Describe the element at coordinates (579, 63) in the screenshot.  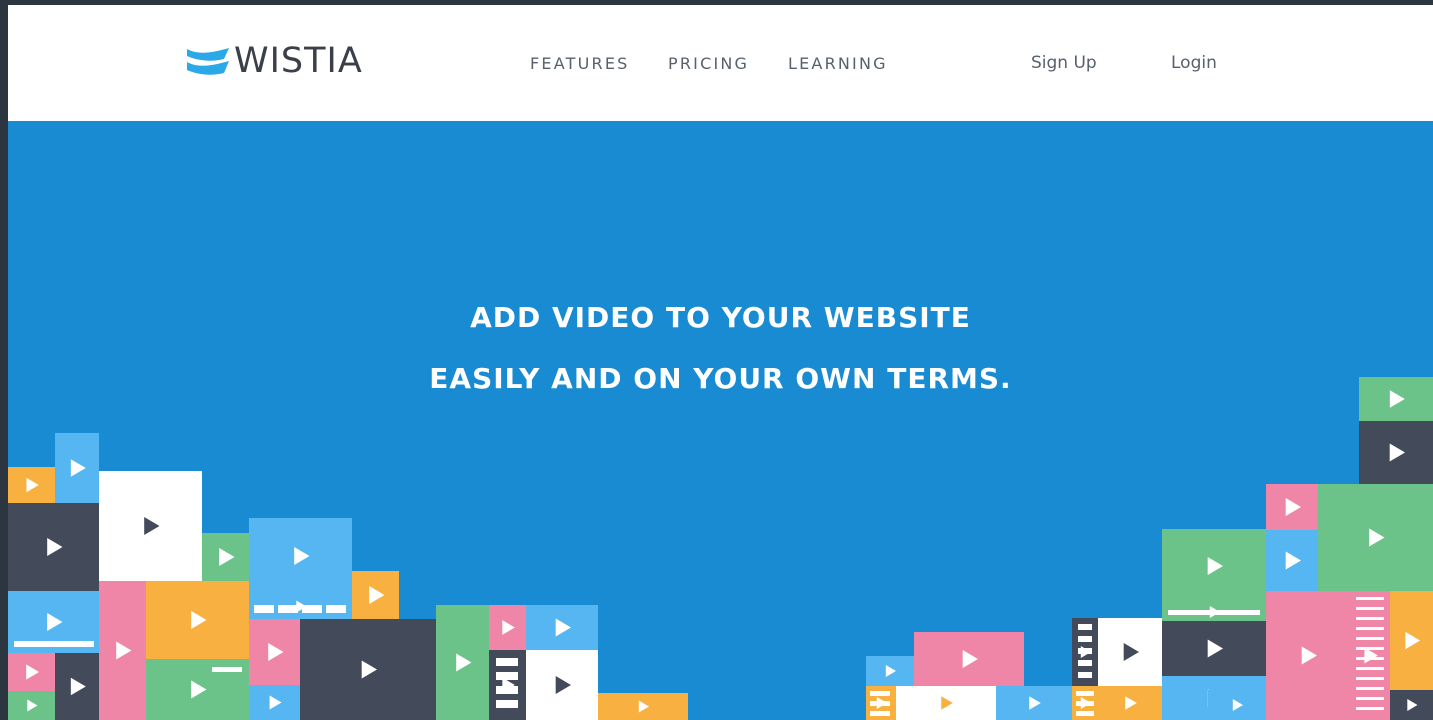
I see `nav-features: FEATURES` at that location.